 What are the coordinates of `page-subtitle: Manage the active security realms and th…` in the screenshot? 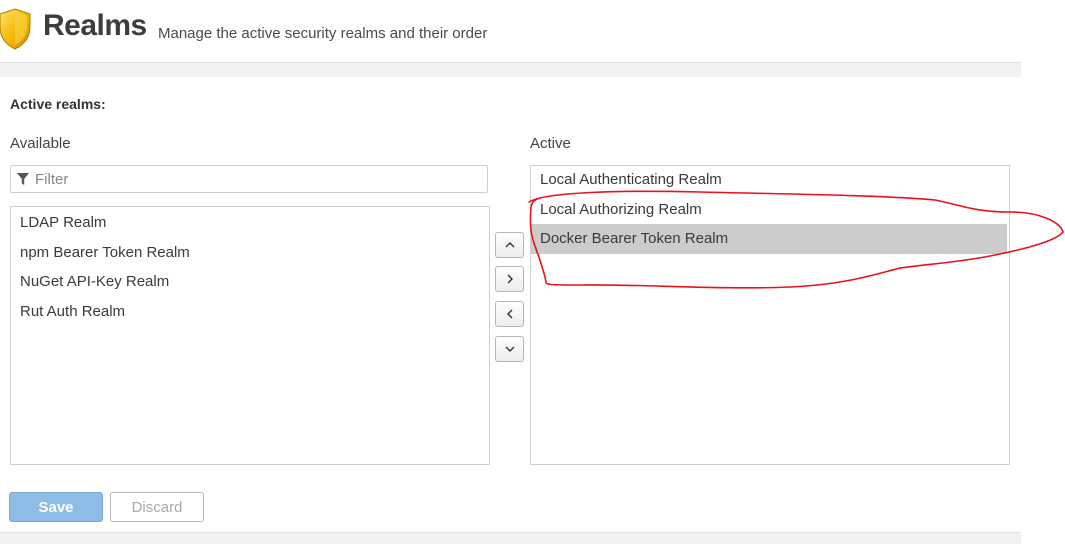 It's located at (323, 33).